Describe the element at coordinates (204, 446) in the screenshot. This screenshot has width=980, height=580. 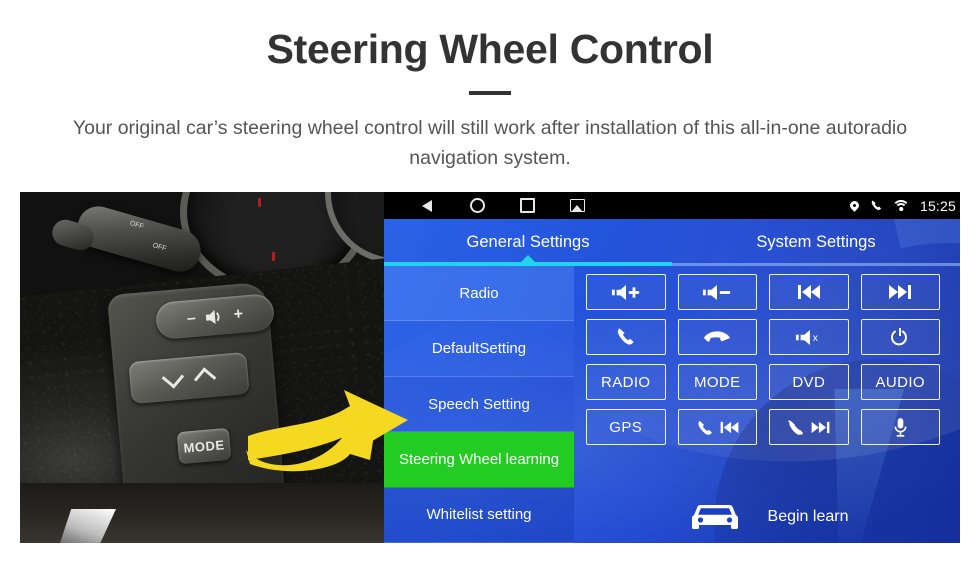
I see `wheel-mode-button: MODE` at that location.